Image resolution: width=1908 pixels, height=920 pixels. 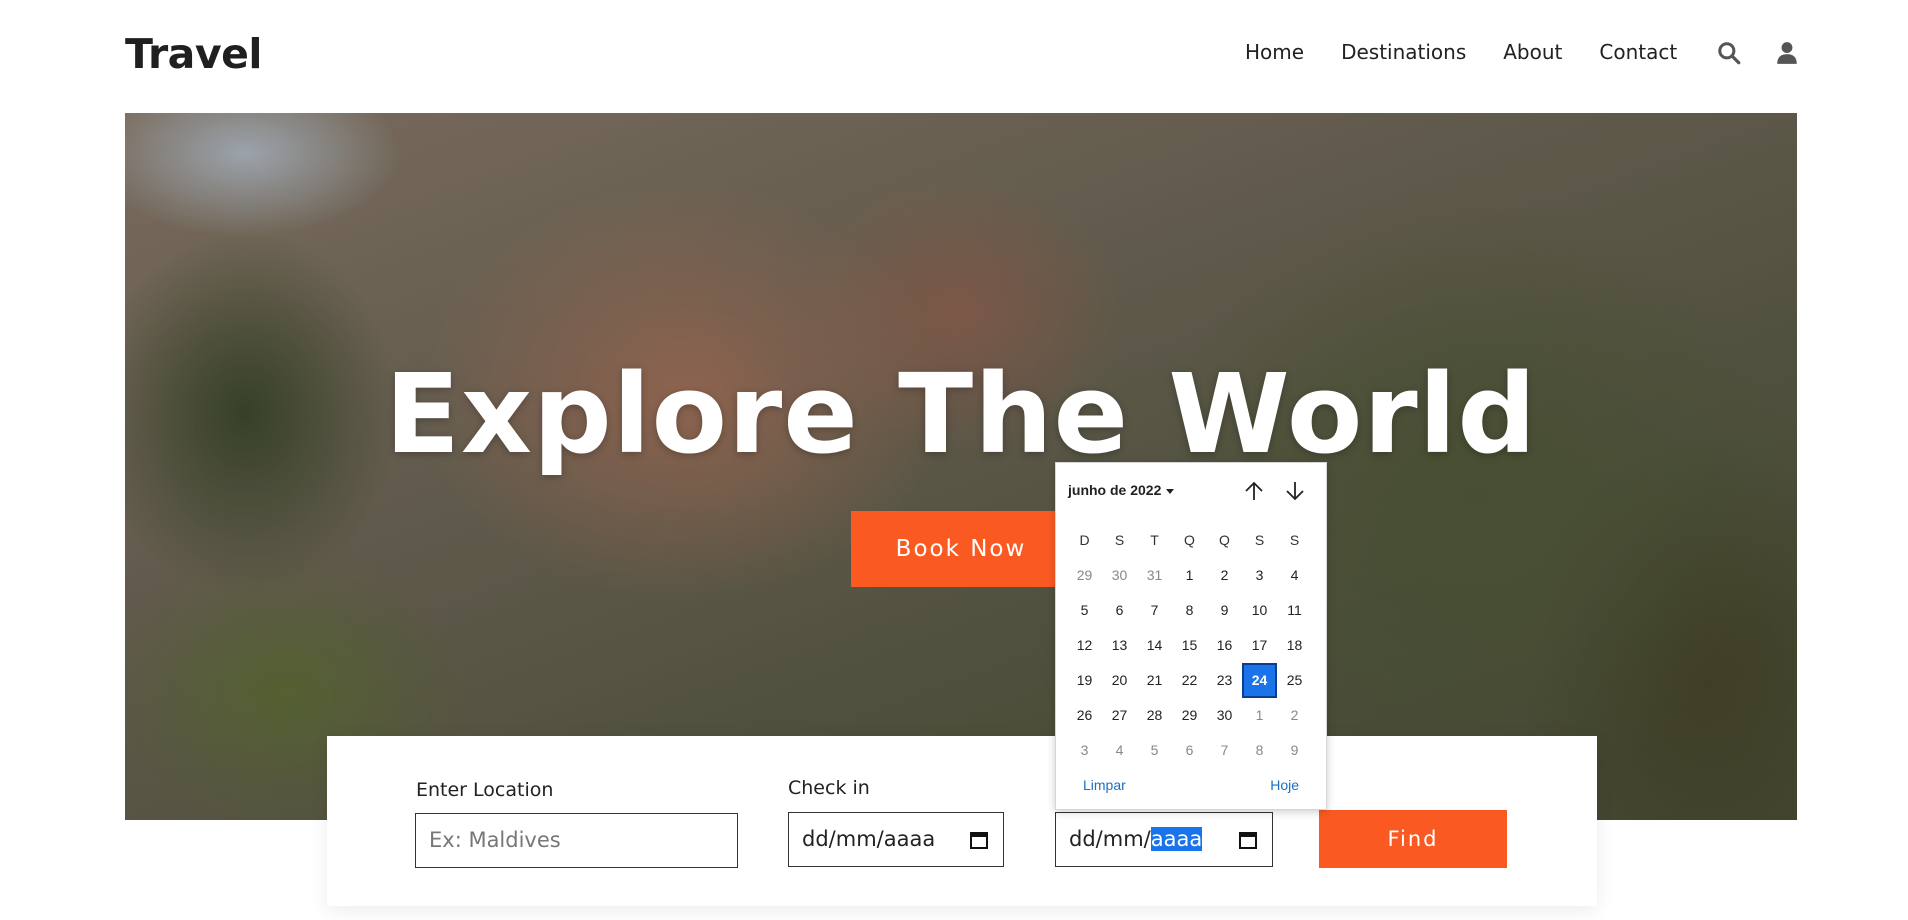 What do you see at coordinates (1154, 680) in the screenshot?
I see `calendar-day: 21` at bounding box center [1154, 680].